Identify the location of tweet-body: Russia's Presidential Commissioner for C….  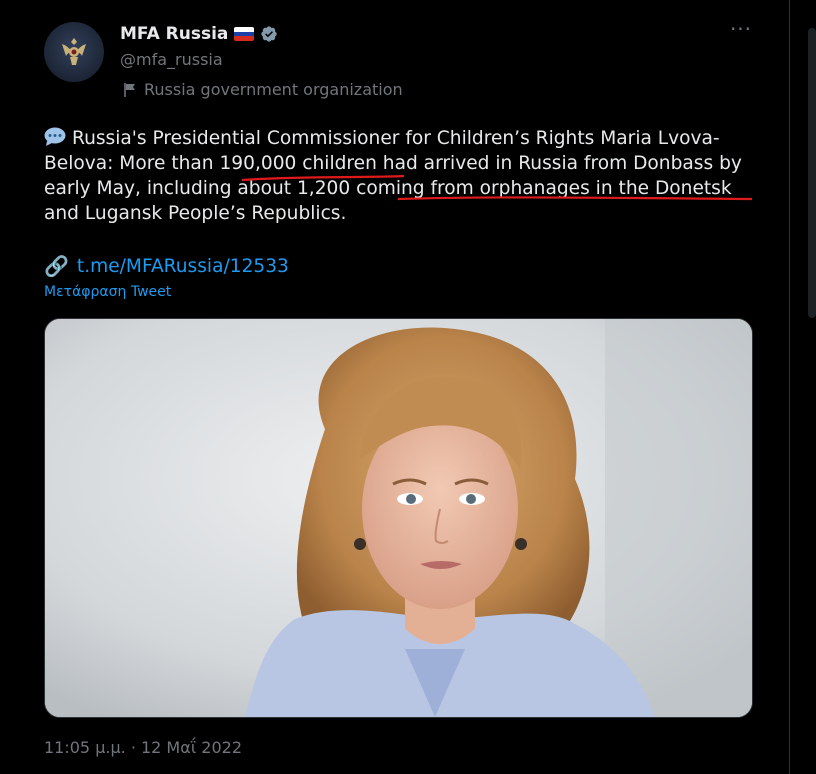
(393, 176).